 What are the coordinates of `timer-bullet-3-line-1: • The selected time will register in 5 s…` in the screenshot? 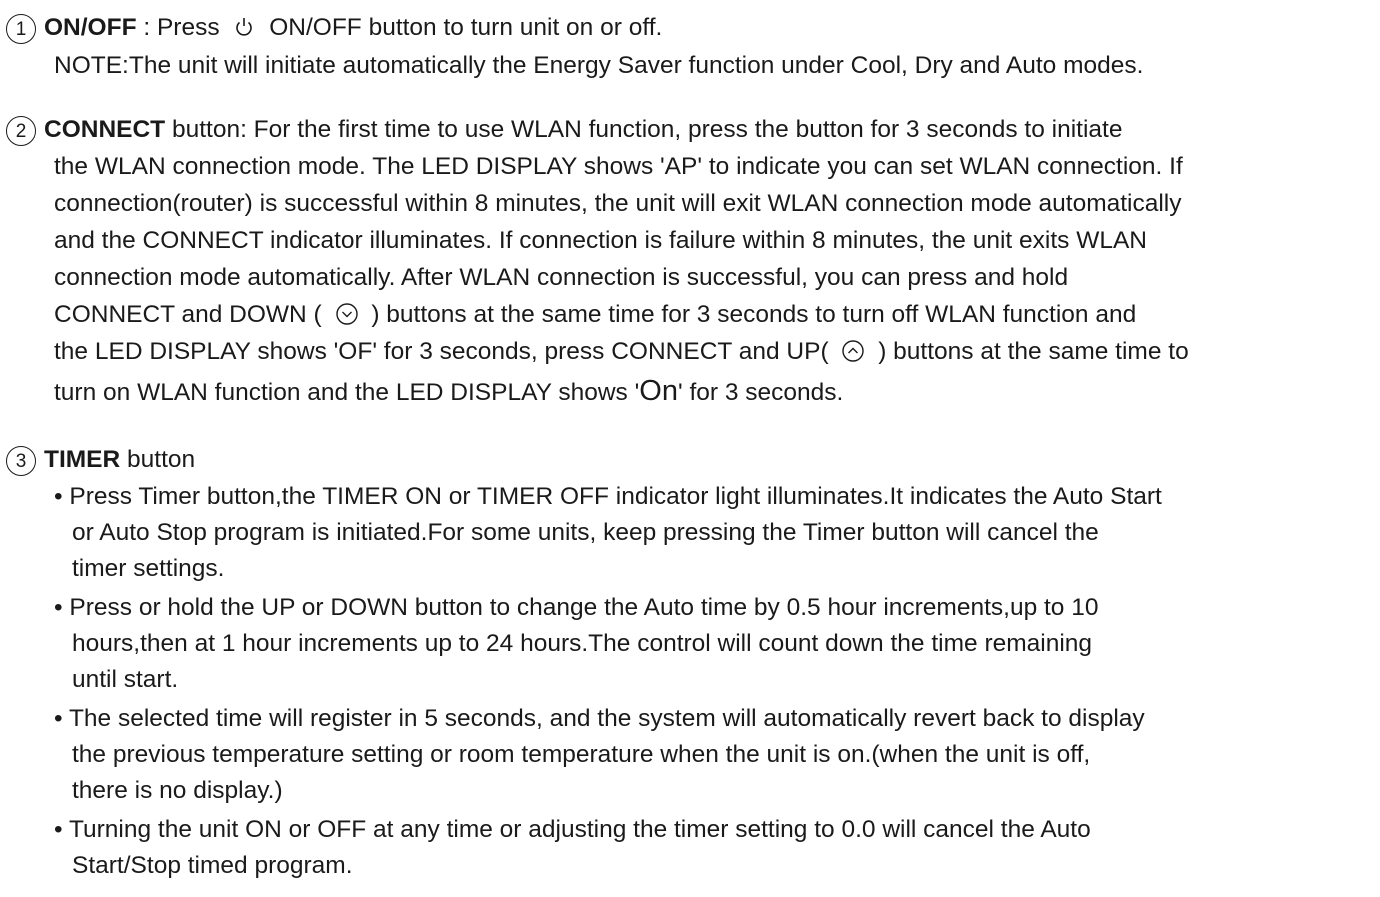 It's located at (599, 718).